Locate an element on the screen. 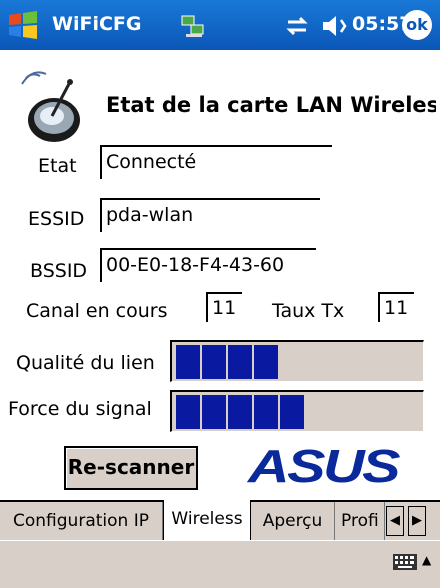  tab-scroll-right-icon: ▶ is located at coordinates (417, 521).